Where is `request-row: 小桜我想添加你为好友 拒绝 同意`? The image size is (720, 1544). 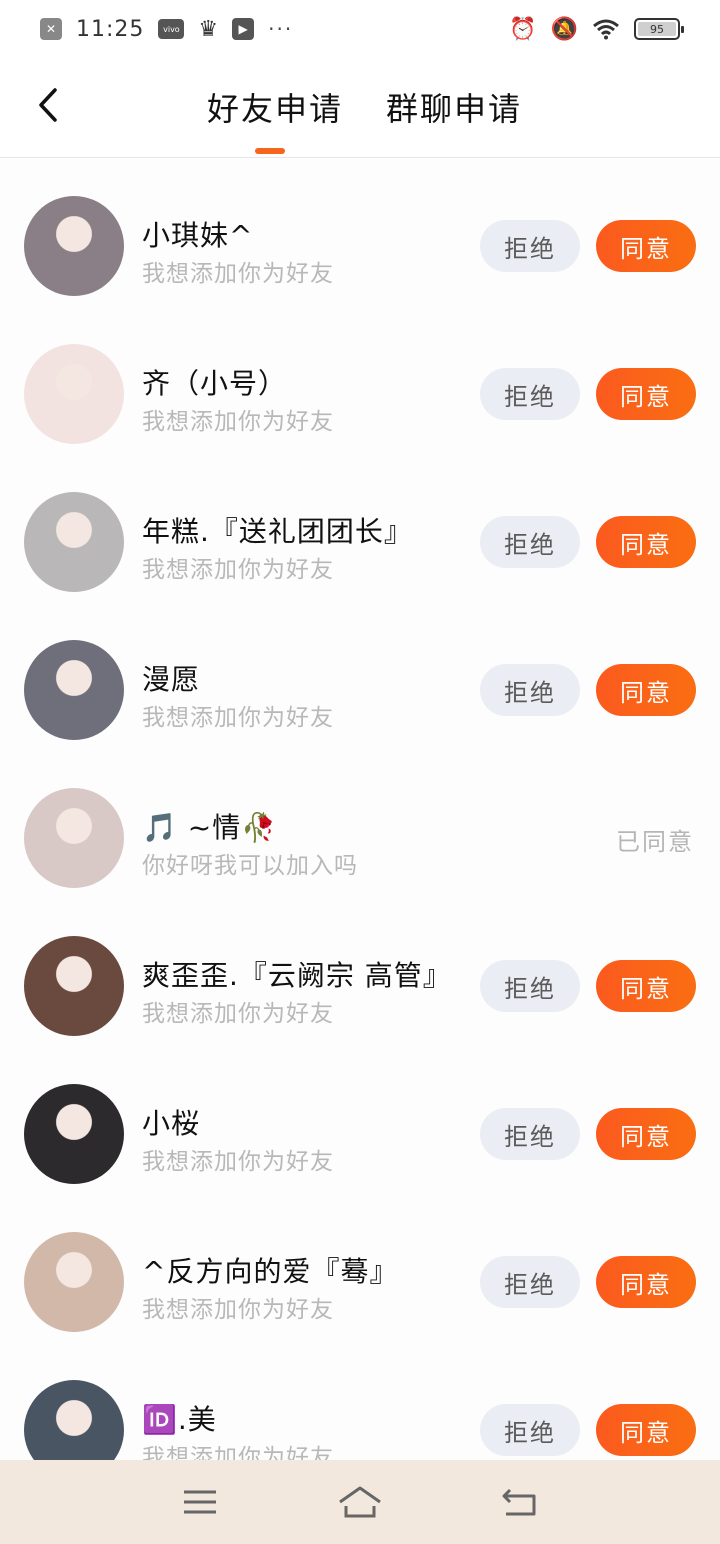 request-row: 小桜我想添加你为好友 拒绝 同意 is located at coordinates (360, 1120).